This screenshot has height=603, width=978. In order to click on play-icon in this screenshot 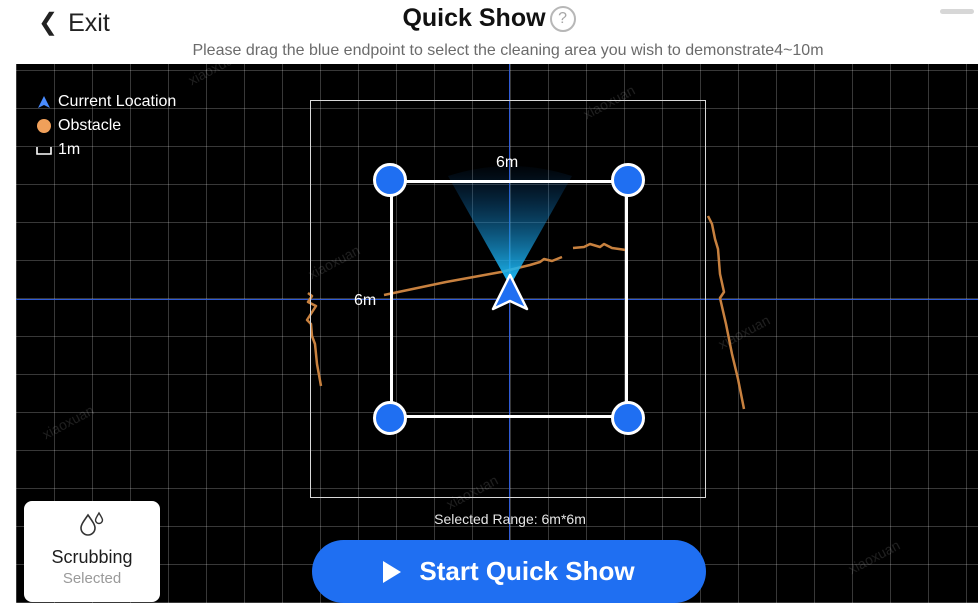, I will do `click(392, 571)`.